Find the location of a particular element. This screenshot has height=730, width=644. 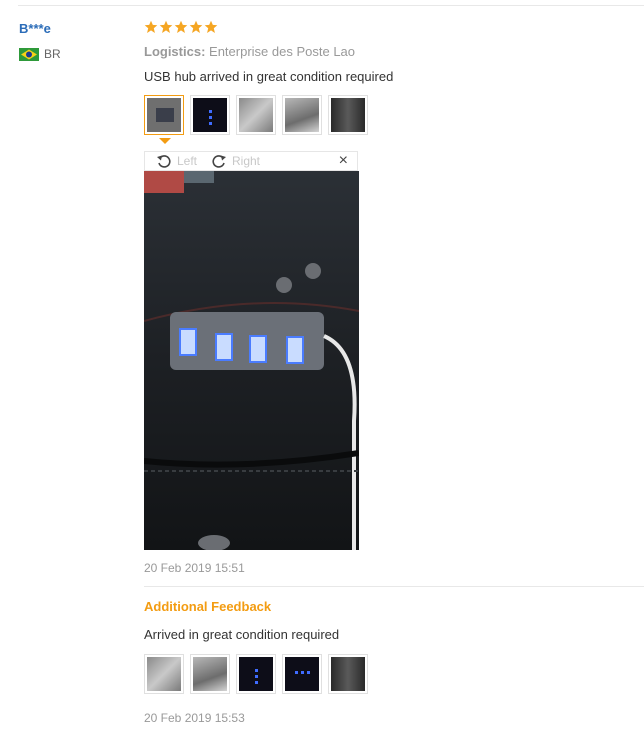

rotate-left-button: Left is located at coordinates (176, 161).